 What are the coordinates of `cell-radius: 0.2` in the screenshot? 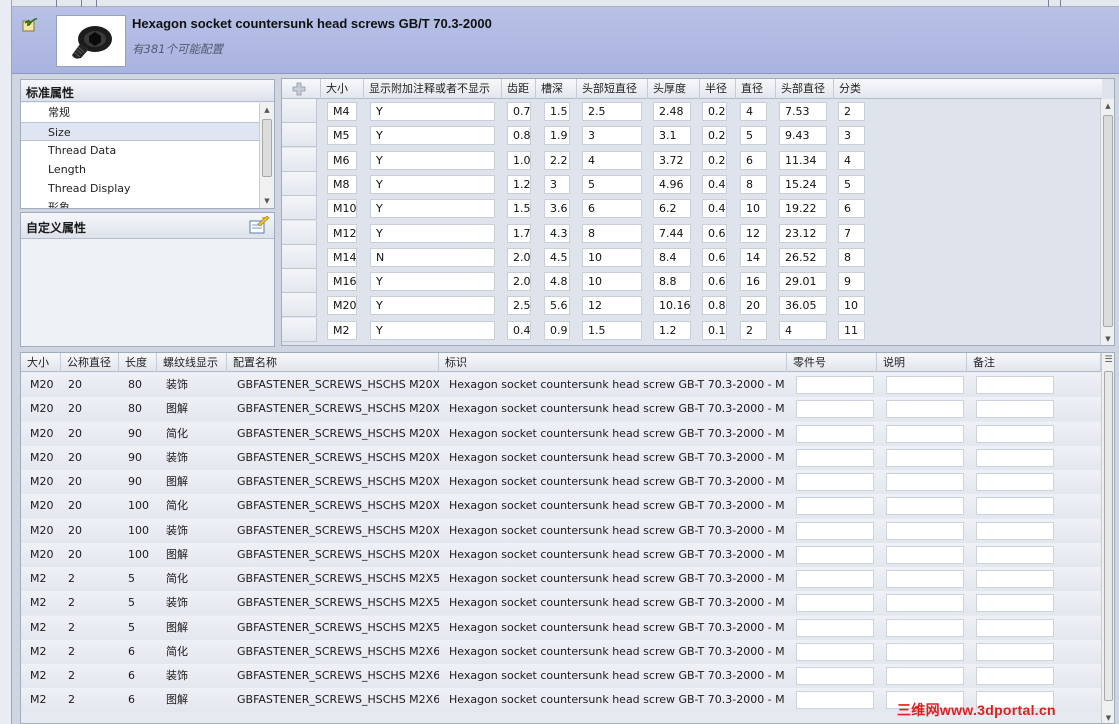 It's located at (714, 111).